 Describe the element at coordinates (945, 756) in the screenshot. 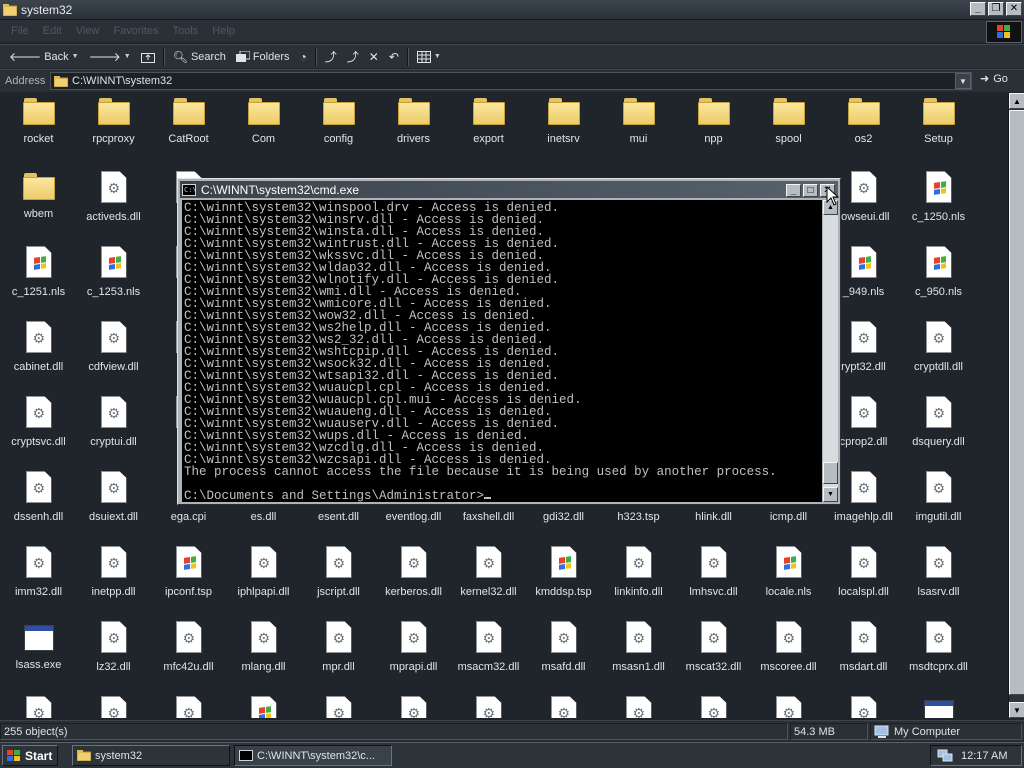

I see `network-icon` at that location.